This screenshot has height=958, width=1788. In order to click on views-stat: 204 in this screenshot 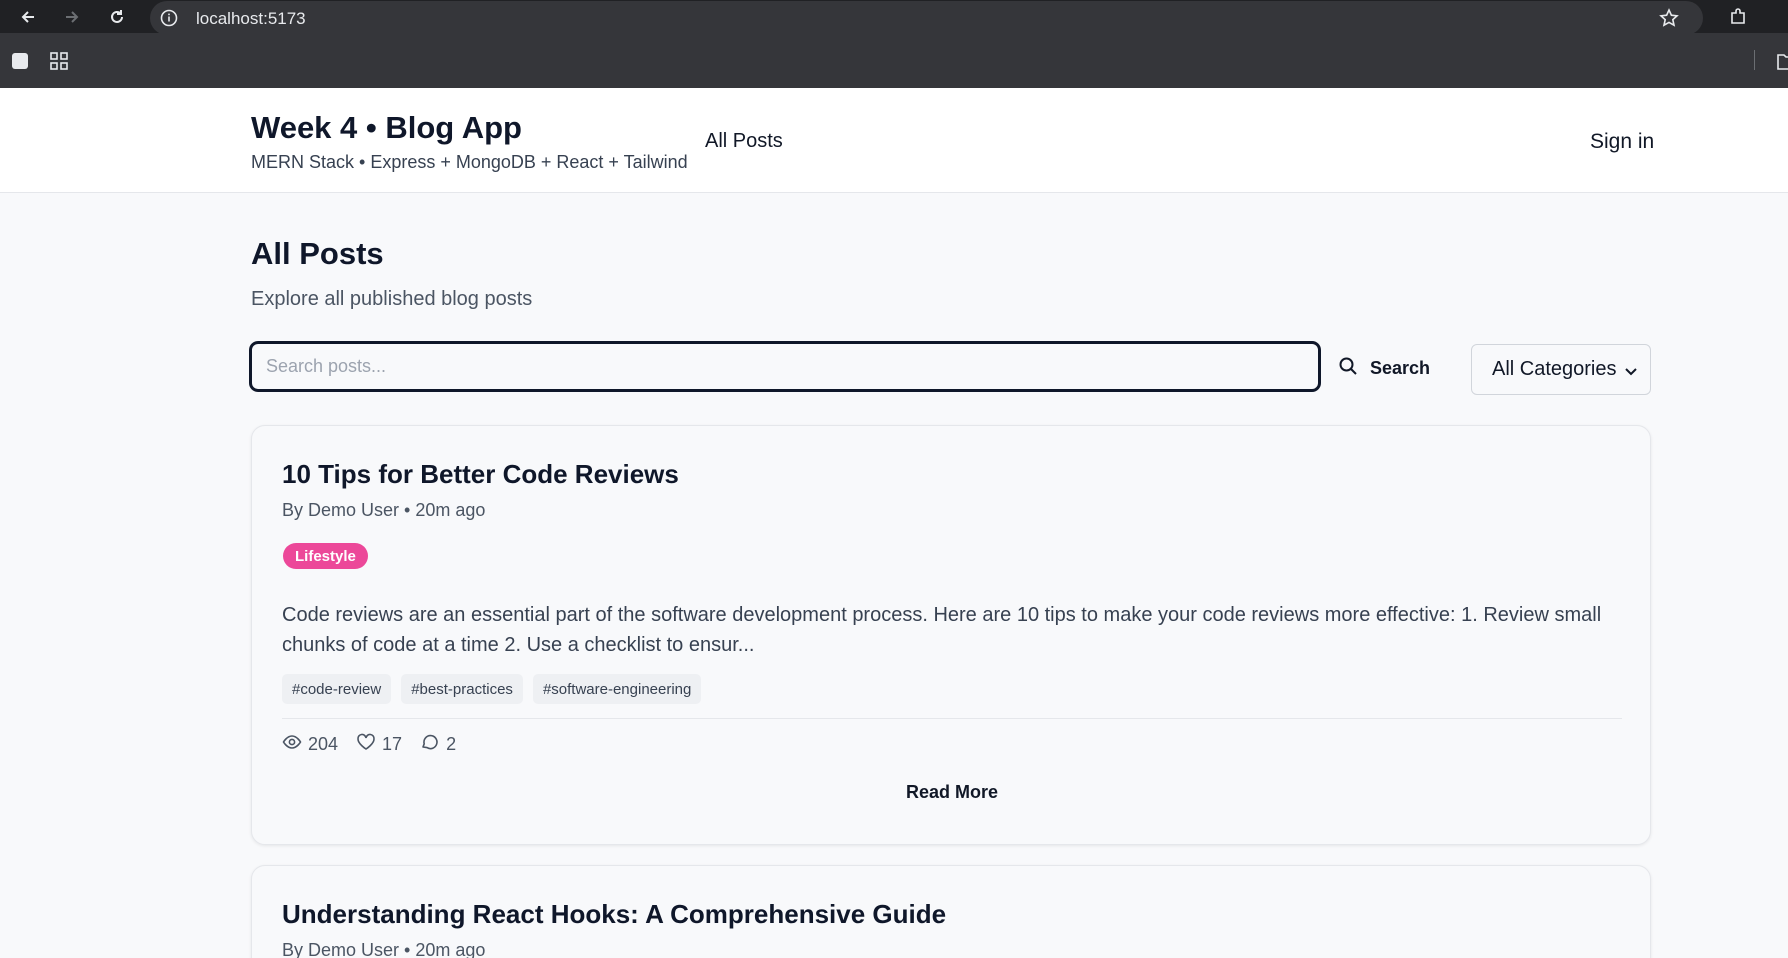, I will do `click(310, 744)`.